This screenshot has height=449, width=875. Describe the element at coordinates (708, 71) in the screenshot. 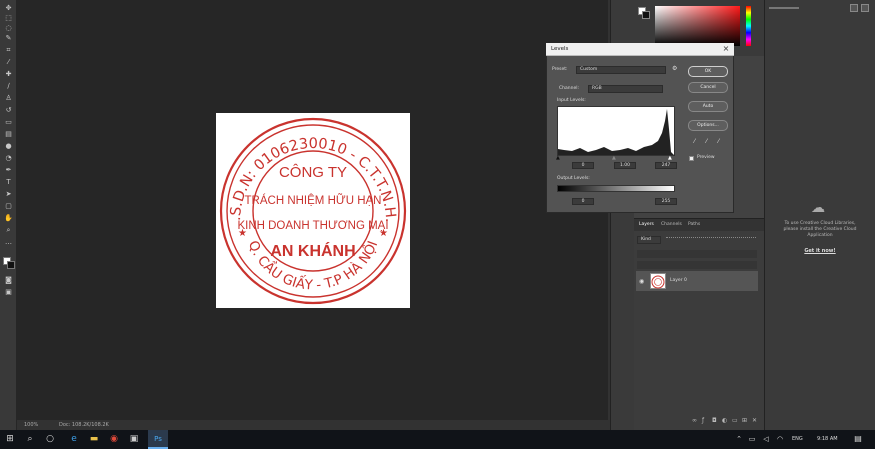

I see `ok-button: OK` at that location.